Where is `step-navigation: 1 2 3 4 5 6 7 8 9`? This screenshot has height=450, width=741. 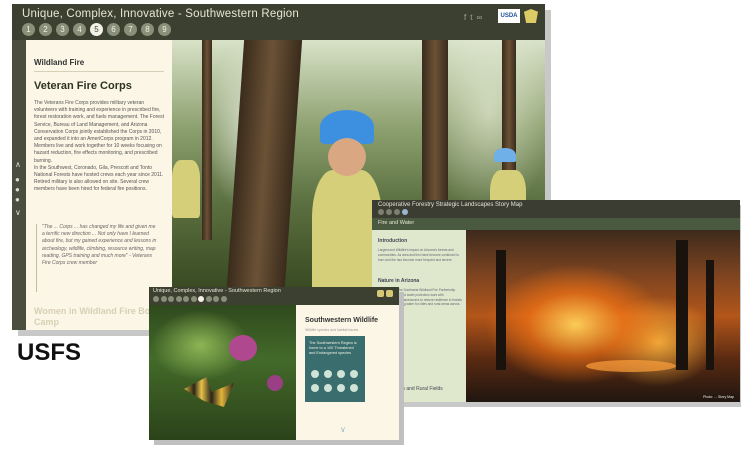
step-navigation: 1 2 3 4 5 6 7 8 9 is located at coordinates (96, 29).